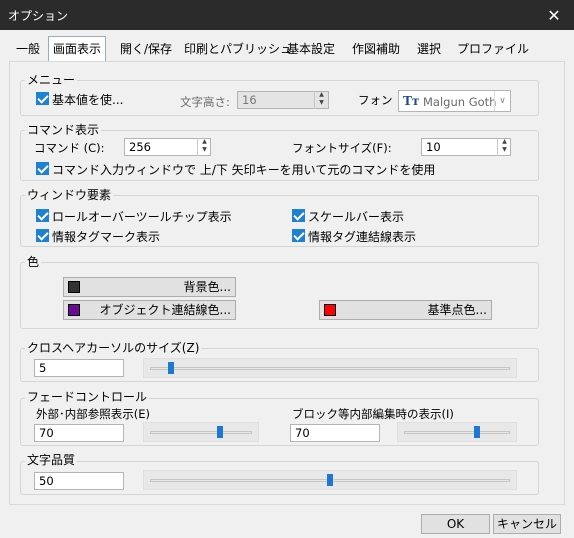 Image resolution: width=574 pixels, height=538 pixels. What do you see at coordinates (38, 16) in the screenshot?
I see `window-title: オプション` at bounding box center [38, 16].